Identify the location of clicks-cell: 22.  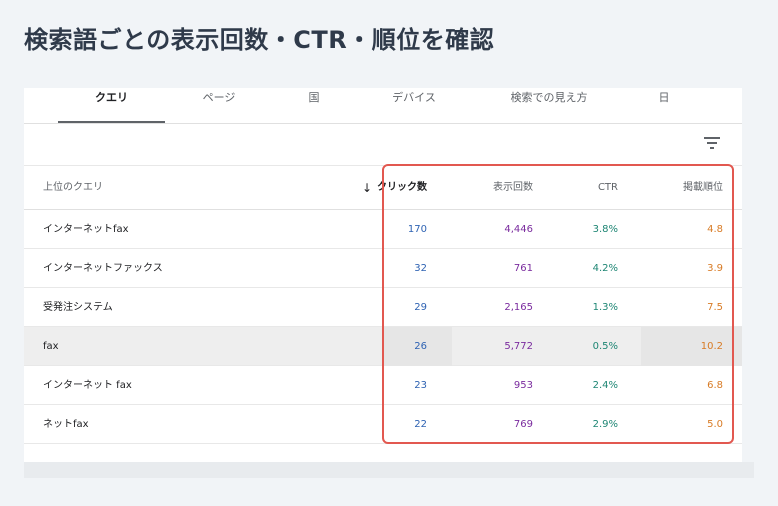
(420, 424).